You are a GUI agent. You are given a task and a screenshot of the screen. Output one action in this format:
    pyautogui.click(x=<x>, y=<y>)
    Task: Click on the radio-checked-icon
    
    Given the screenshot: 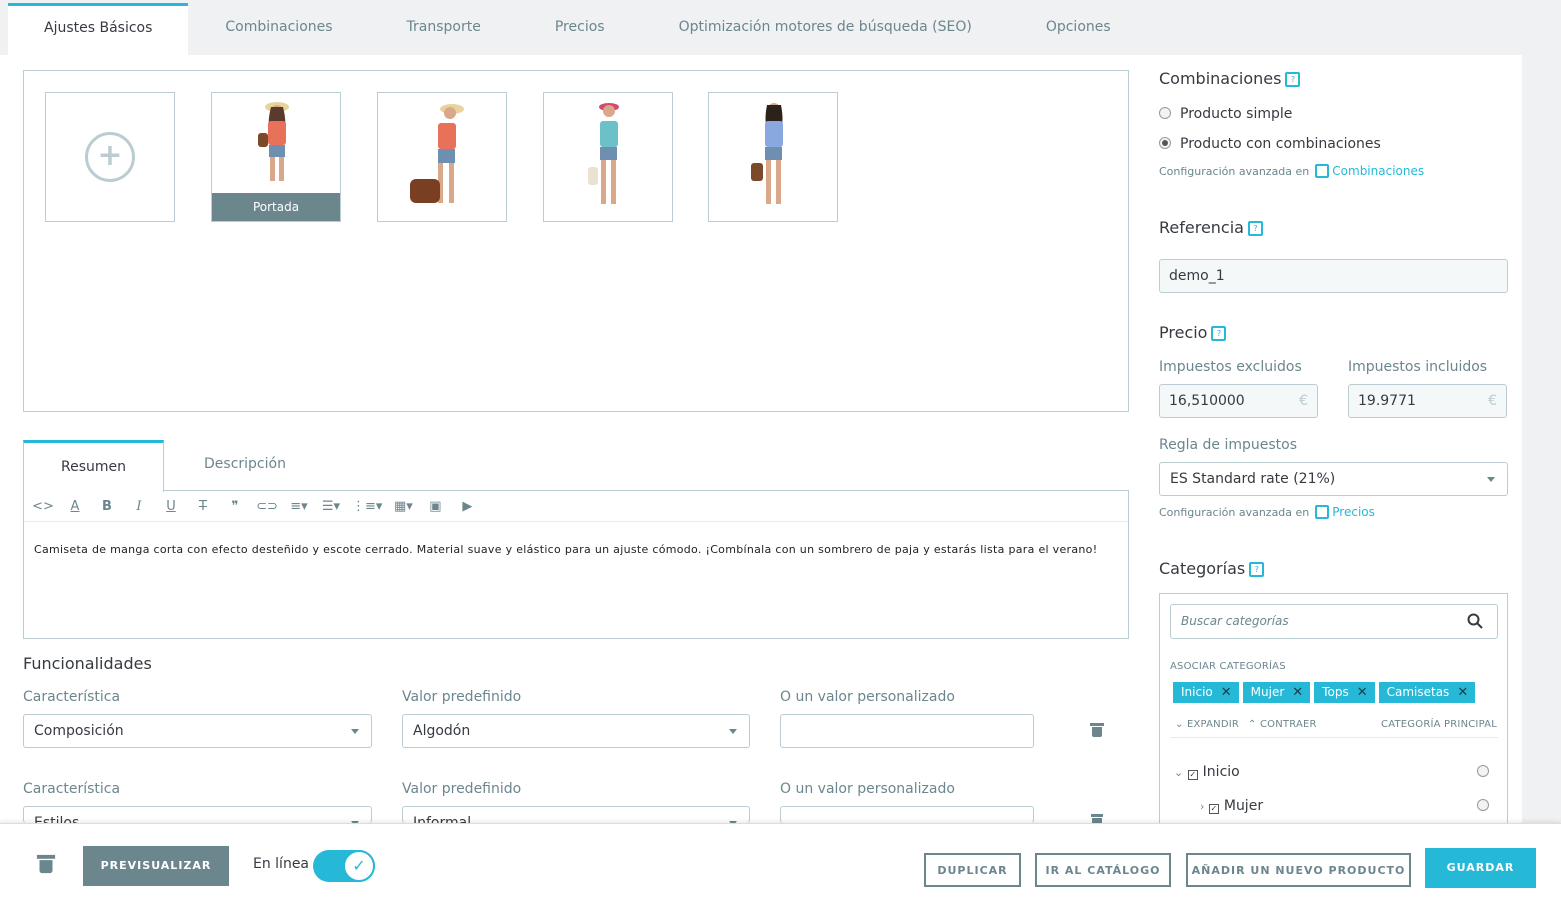 What is the action you would take?
    pyautogui.click(x=1165, y=143)
    